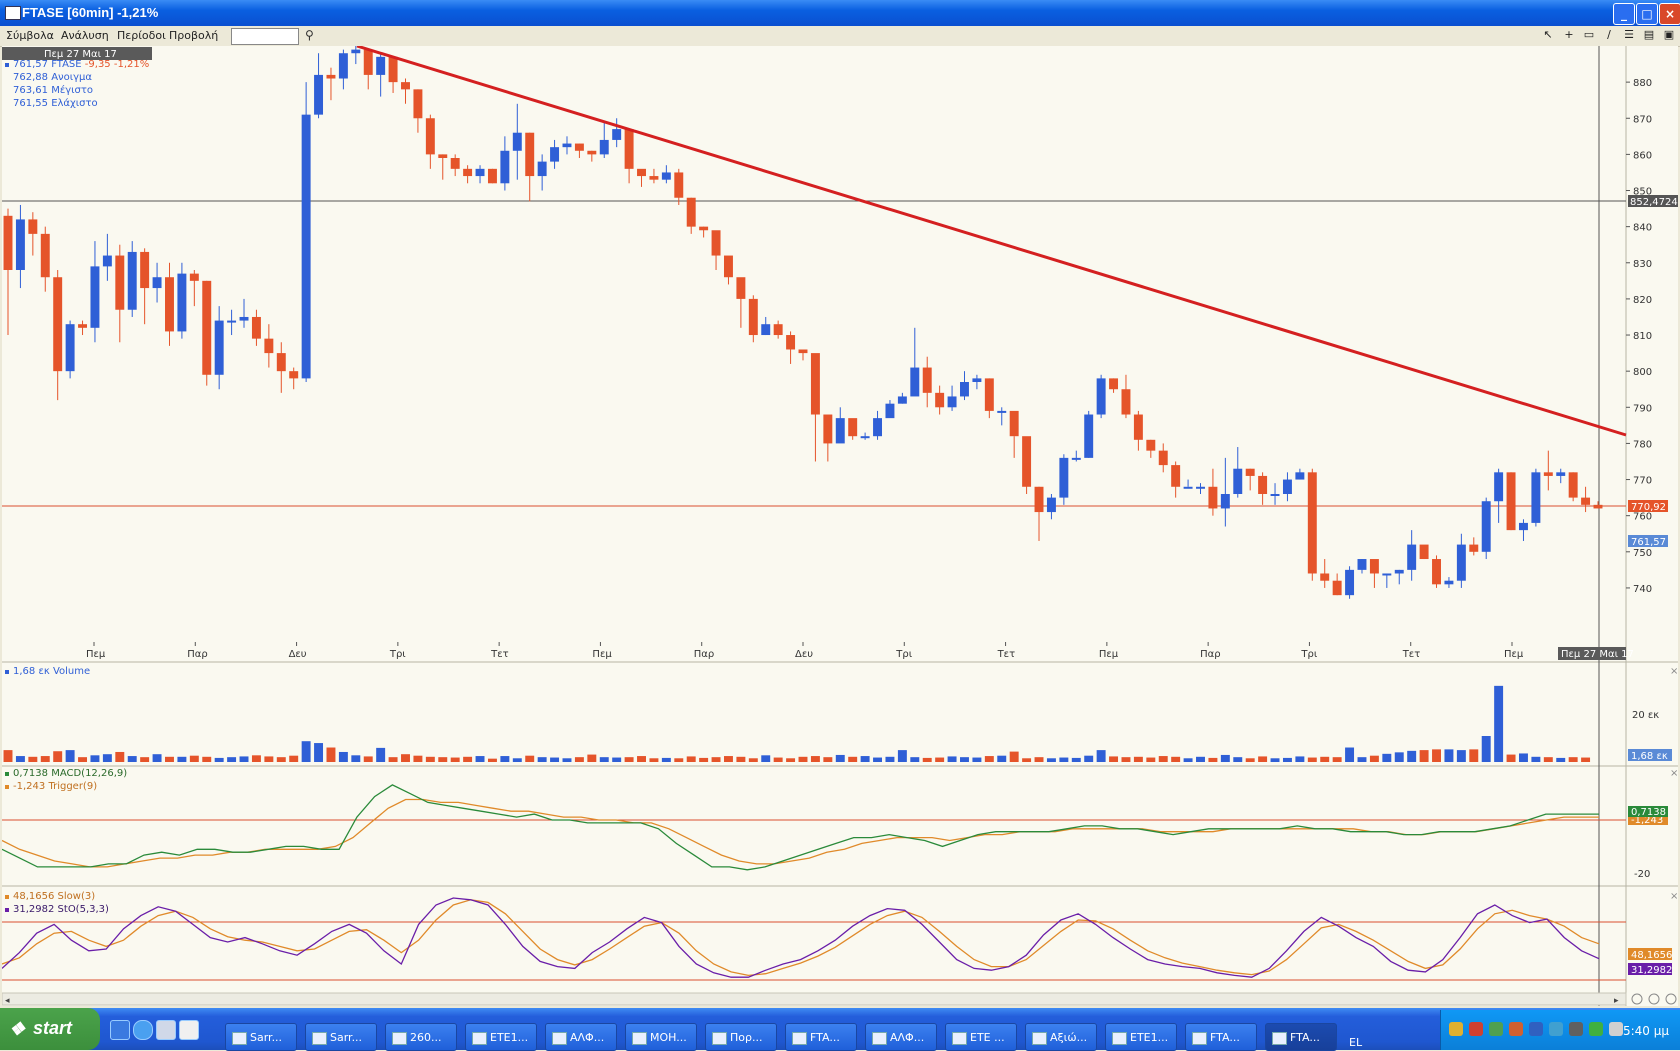 This screenshot has height=1051, width=1680. What do you see at coordinates (71, 671) in the screenshot?
I see `volume-name: Volume` at bounding box center [71, 671].